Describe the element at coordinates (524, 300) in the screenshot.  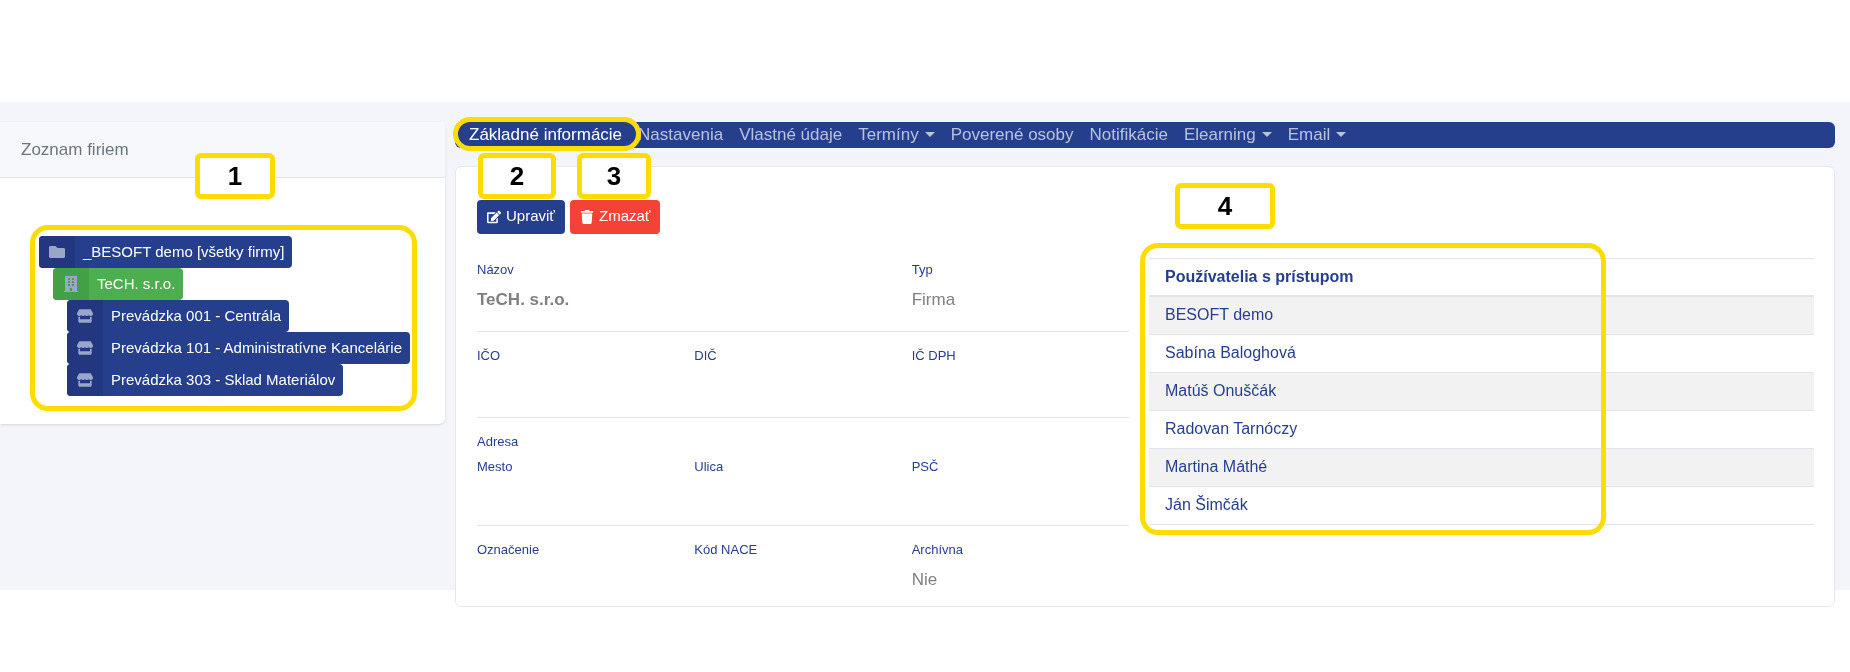
I see `field-value: TeCH. s.r.o.` at that location.